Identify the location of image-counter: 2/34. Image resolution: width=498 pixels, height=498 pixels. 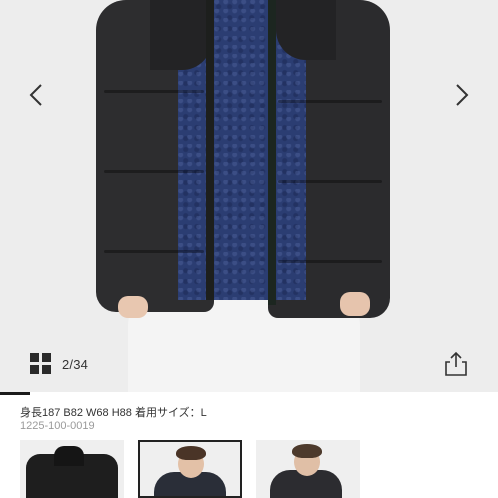
(75, 364).